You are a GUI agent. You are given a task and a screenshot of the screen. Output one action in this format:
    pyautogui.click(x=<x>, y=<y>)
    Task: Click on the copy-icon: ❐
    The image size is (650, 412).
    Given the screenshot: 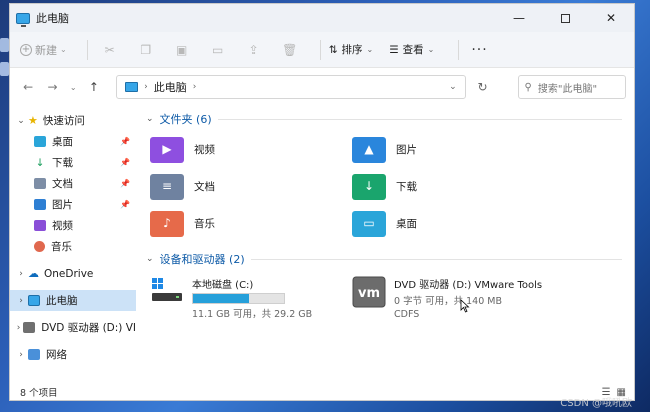 What is the action you would take?
    pyautogui.click(x=146, y=50)
    